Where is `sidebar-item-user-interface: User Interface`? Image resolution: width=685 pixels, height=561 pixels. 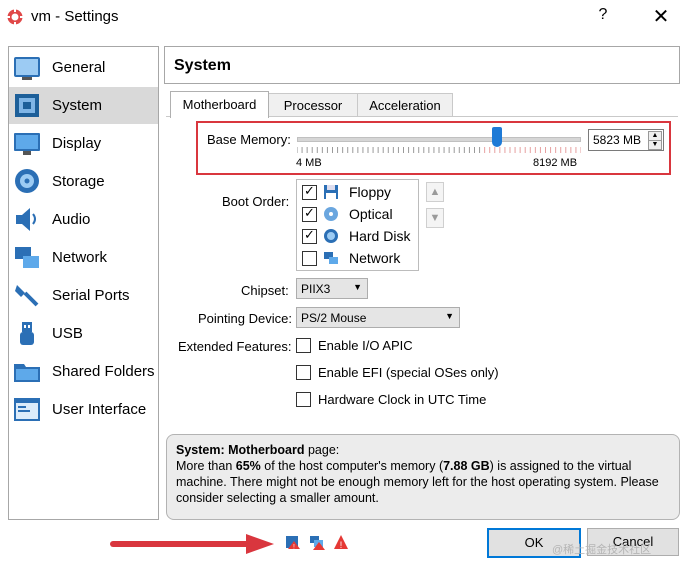 sidebar-item-user-interface: User Interface is located at coordinates (83, 409).